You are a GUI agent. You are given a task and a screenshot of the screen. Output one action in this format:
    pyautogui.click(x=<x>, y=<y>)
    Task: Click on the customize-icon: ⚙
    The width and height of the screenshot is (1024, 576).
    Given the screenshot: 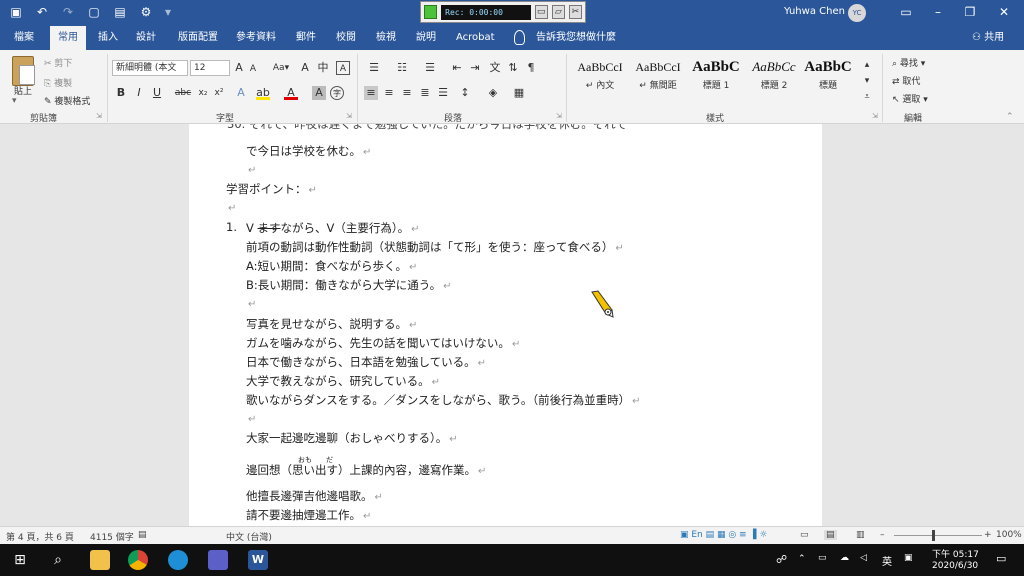 What is the action you would take?
    pyautogui.click(x=146, y=12)
    